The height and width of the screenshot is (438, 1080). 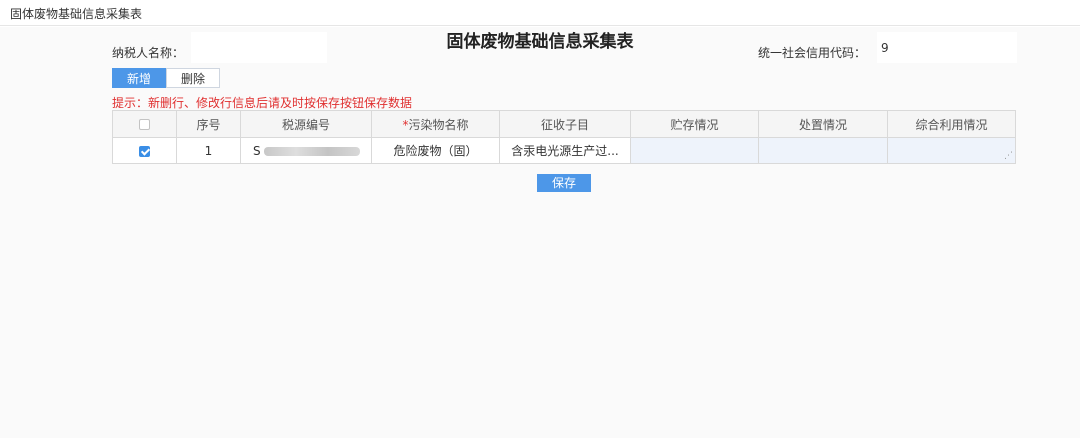 I want to click on select-all-header, so click(x=144, y=124).